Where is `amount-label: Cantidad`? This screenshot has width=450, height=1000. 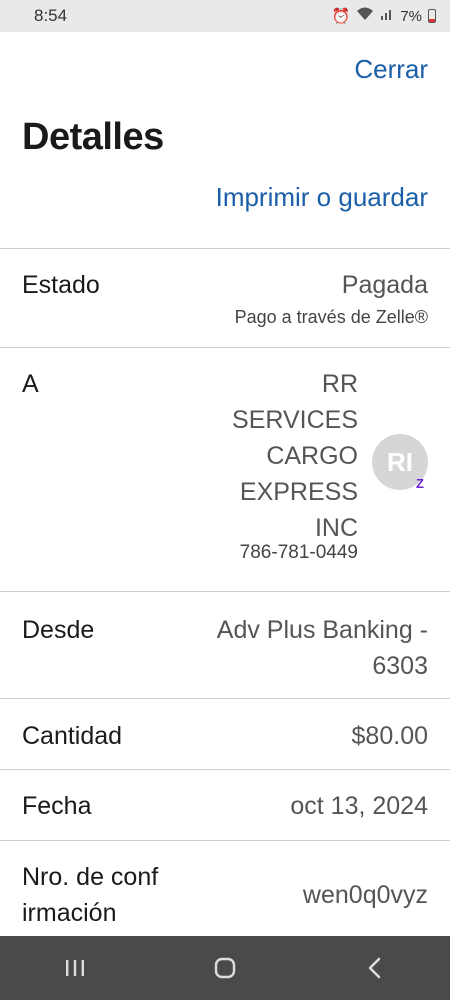 amount-label: Cantidad is located at coordinates (72, 736).